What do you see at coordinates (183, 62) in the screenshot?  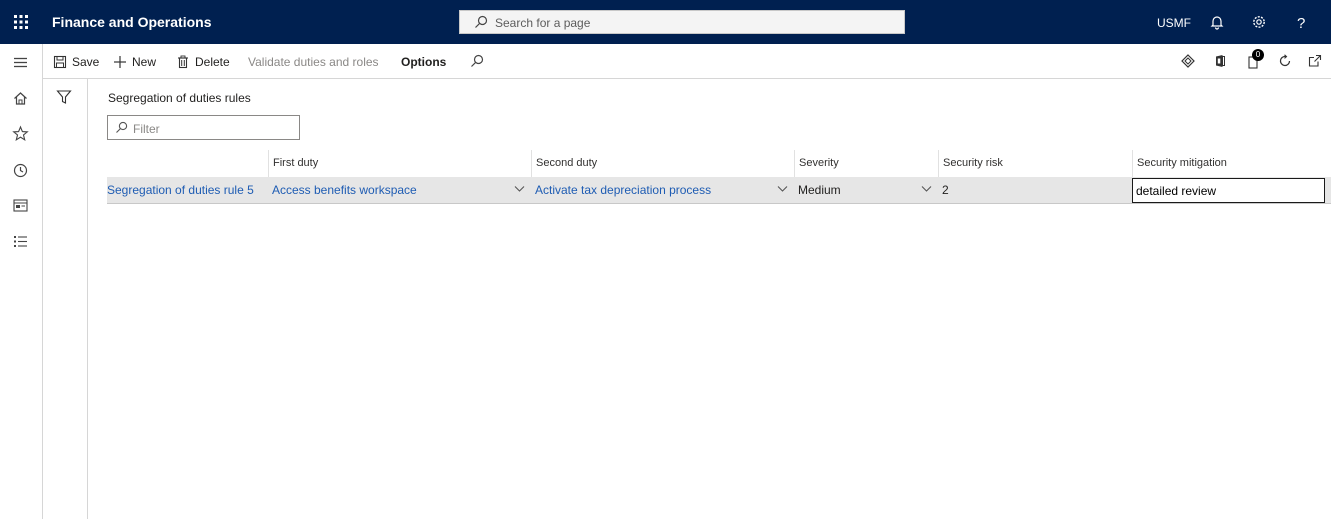 I see `trash-icon` at bounding box center [183, 62].